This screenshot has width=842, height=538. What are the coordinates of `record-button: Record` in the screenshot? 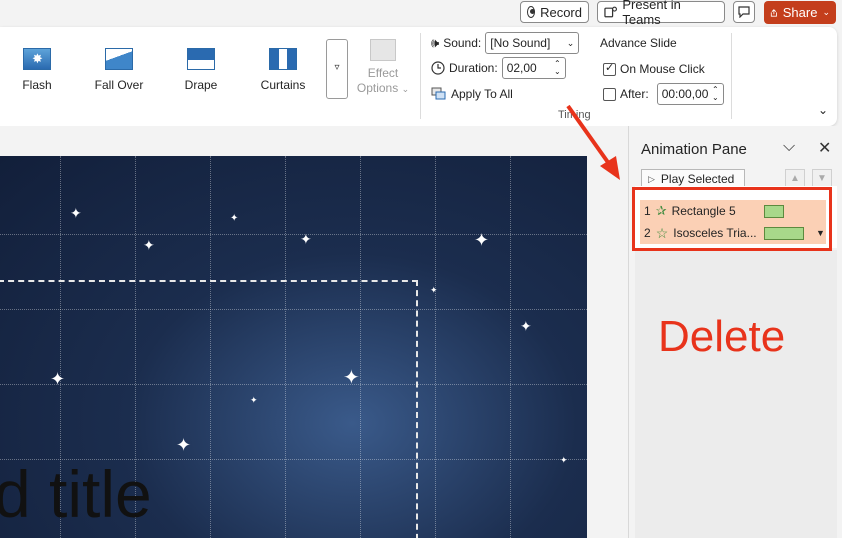 It's located at (554, 12).